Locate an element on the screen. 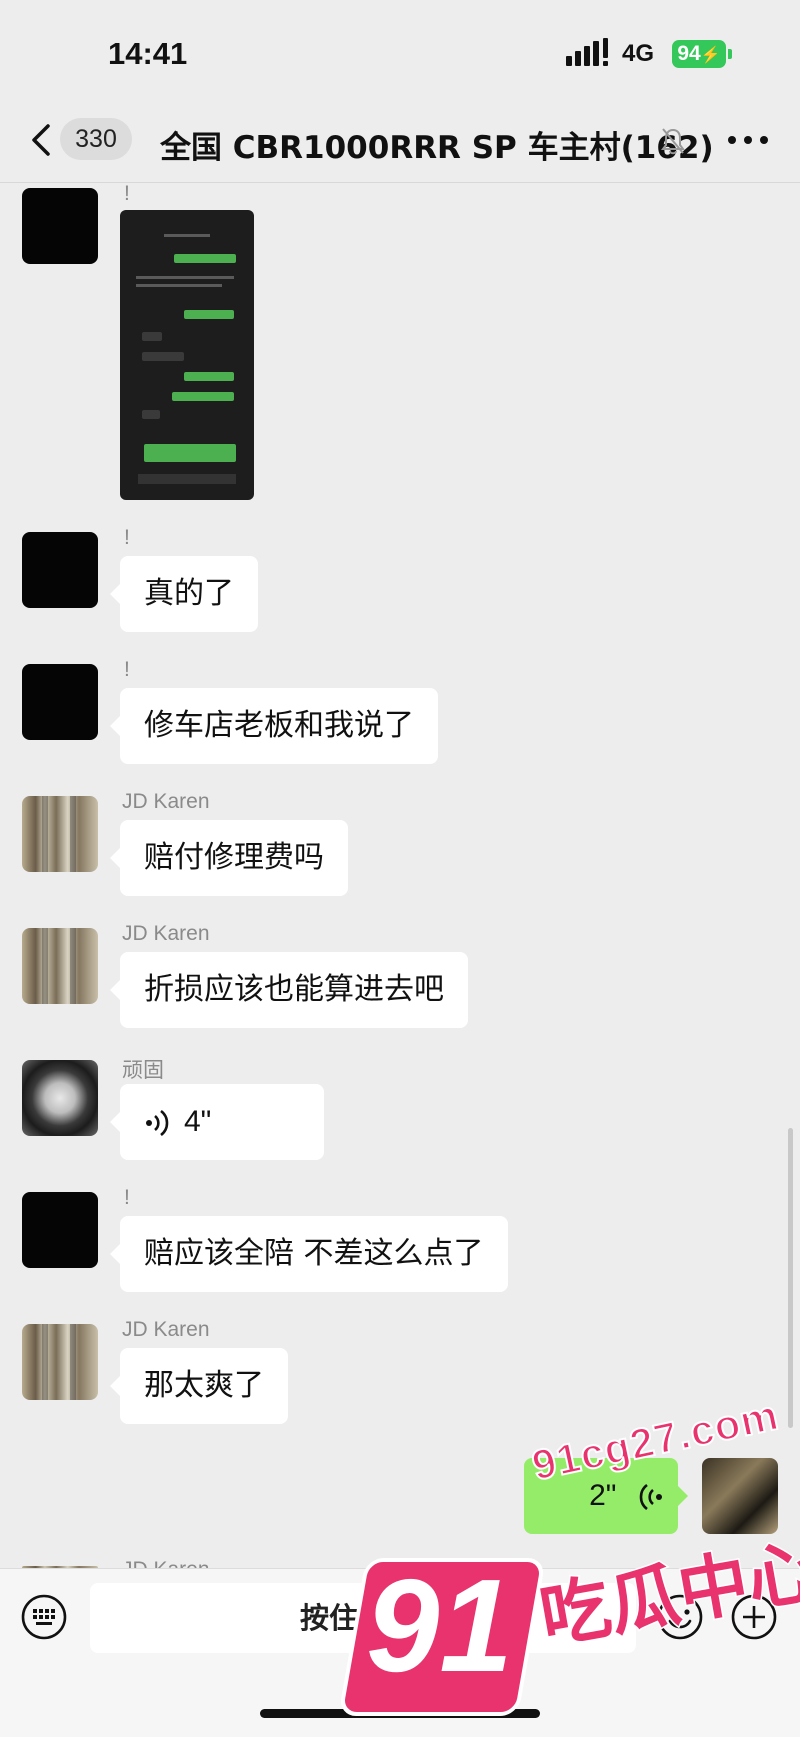  network-type: 4G is located at coordinates (638, 53).